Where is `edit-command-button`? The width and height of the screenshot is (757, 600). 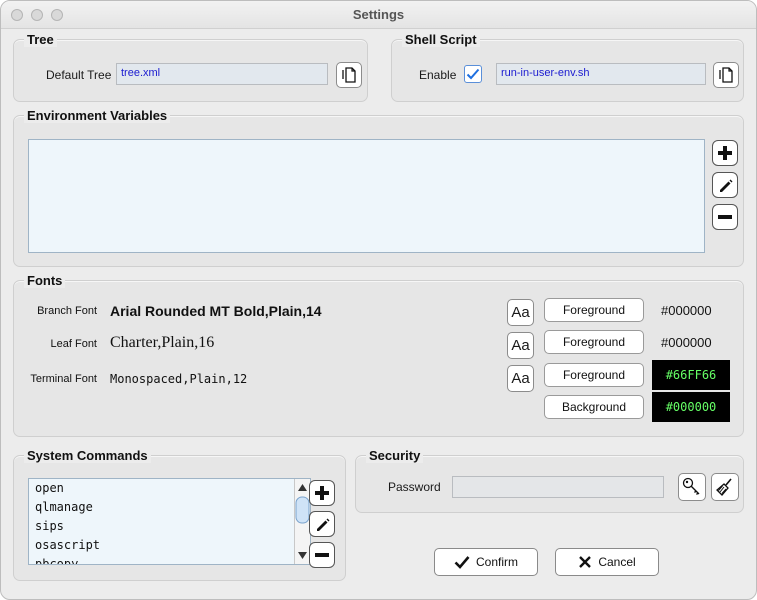
edit-command-button is located at coordinates (322, 524).